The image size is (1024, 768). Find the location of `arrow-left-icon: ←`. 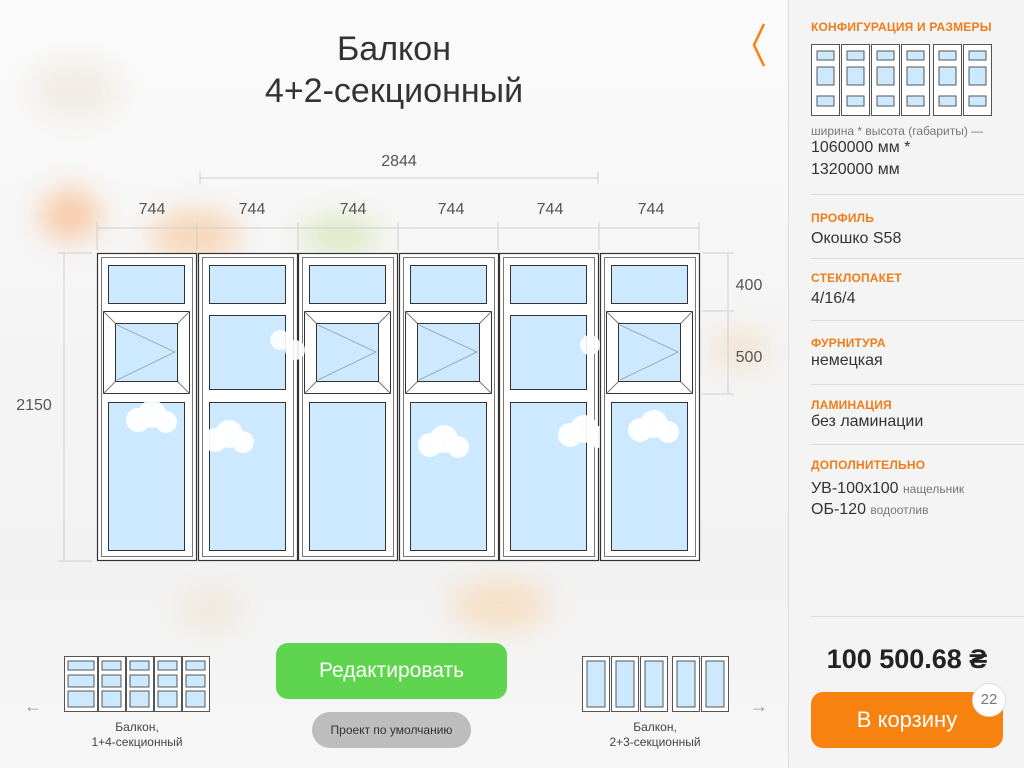

arrow-left-icon: ← is located at coordinates (33, 706).